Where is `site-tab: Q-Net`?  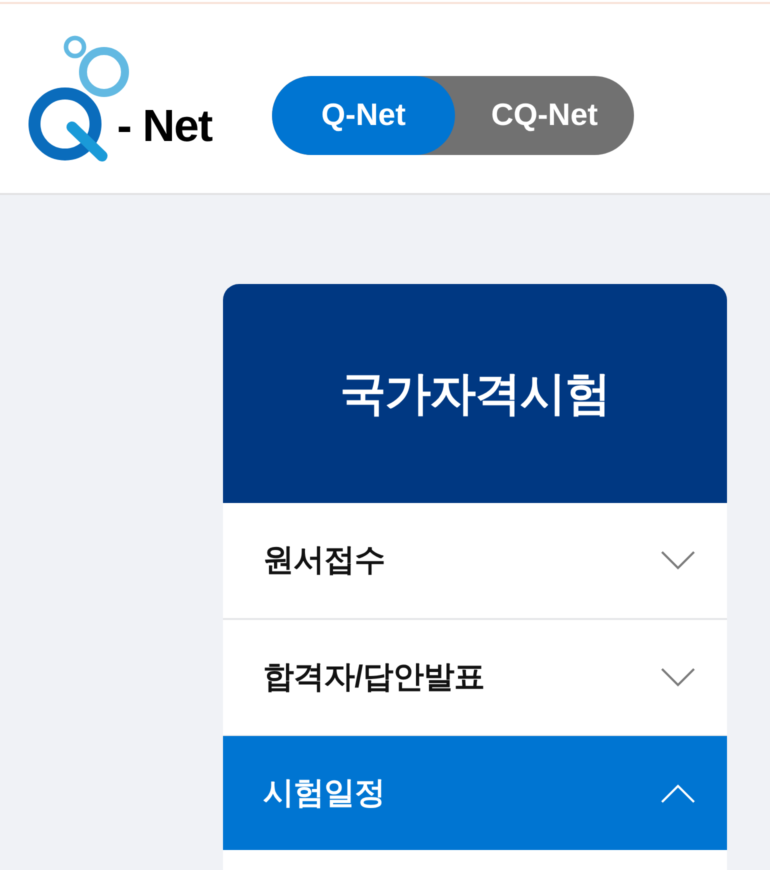 site-tab: Q-Net is located at coordinates (363, 115).